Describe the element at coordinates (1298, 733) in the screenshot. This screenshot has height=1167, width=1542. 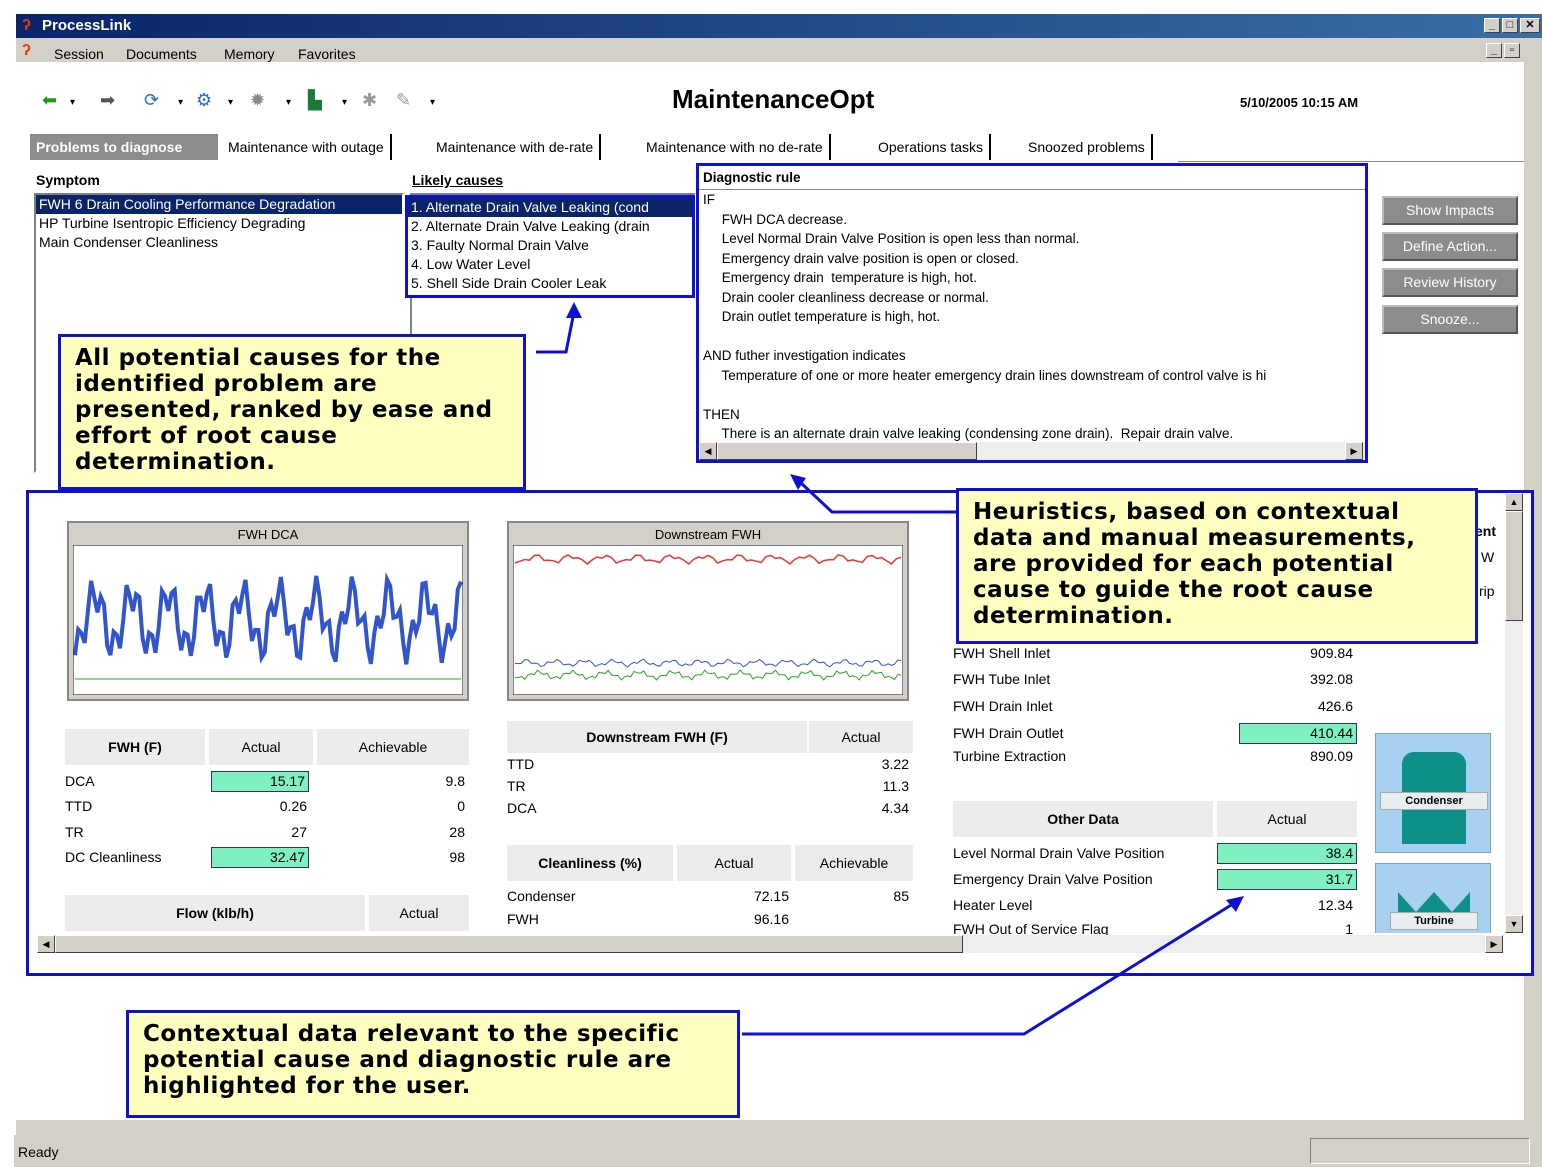
I see `highlighted-value: 410.44` at that location.